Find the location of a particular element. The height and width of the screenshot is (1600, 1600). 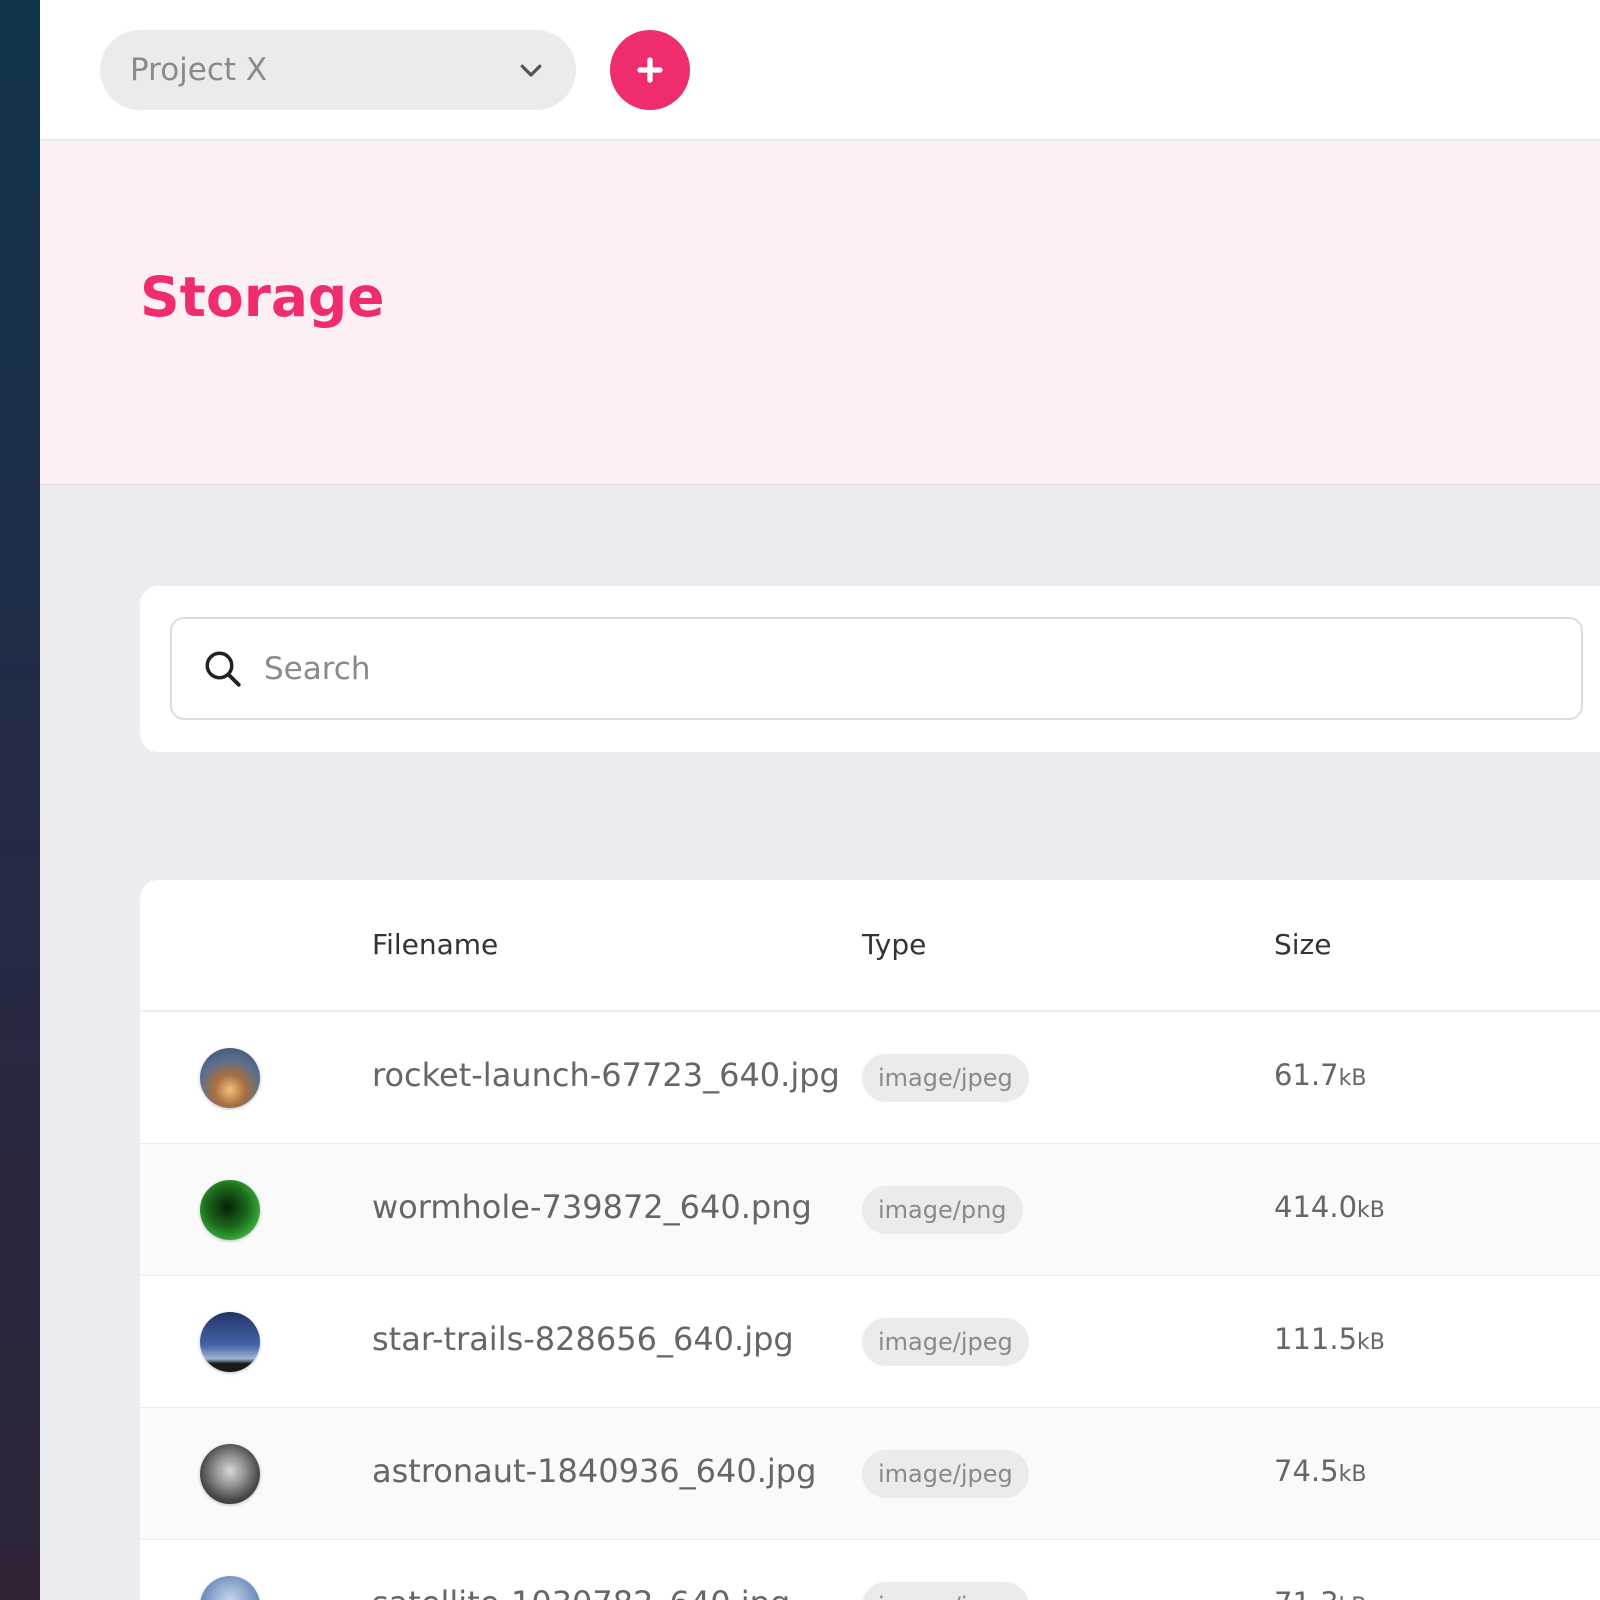

add-project-button is located at coordinates (650, 70).